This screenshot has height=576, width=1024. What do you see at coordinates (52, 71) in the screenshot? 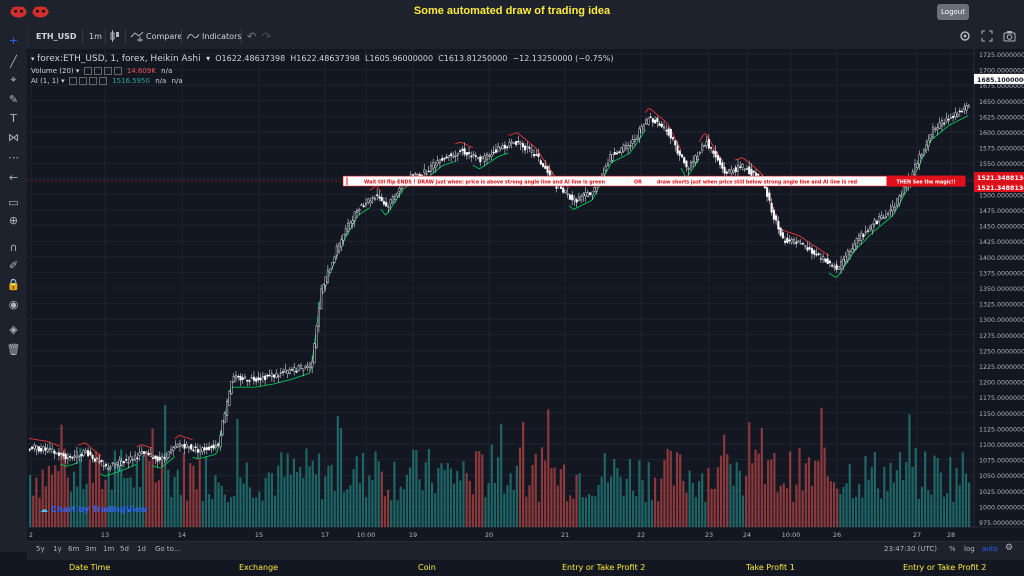
I see `volume-label: Volume (20)` at bounding box center [52, 71].